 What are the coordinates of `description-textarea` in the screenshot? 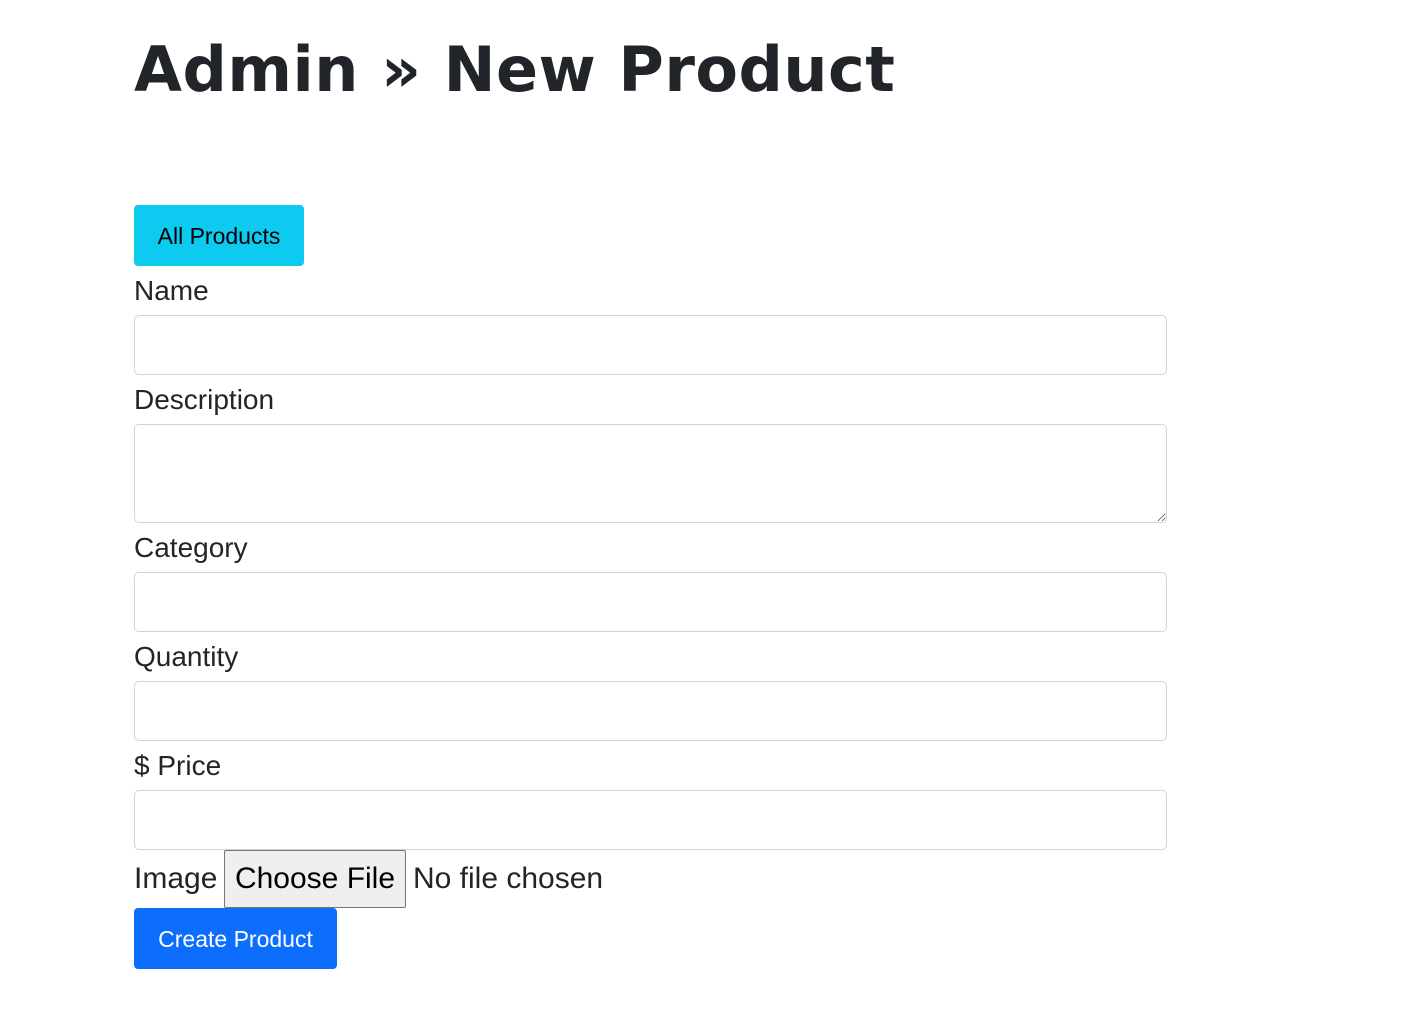 It's located at (650, 473).